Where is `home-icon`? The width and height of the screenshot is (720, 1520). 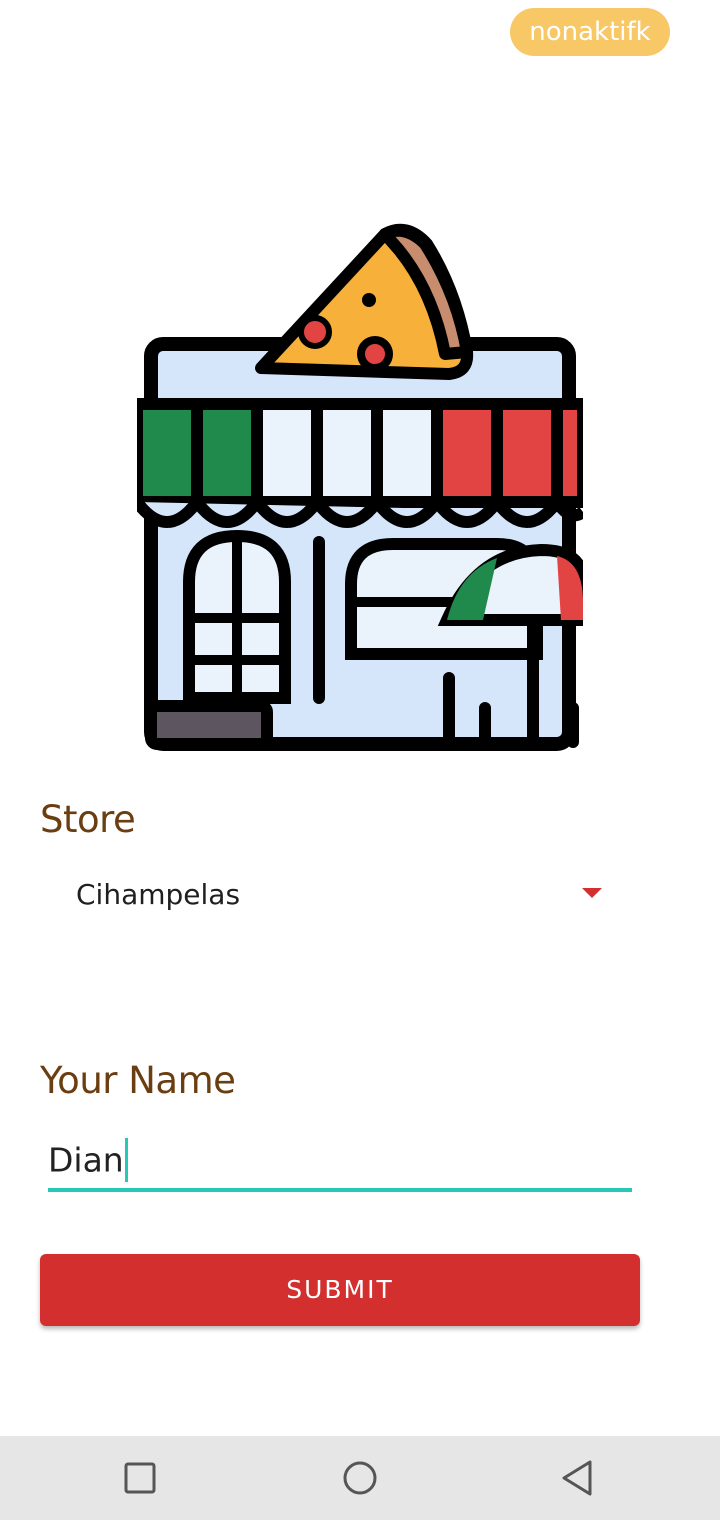 home-icon is located at coordinates (360, 1478).